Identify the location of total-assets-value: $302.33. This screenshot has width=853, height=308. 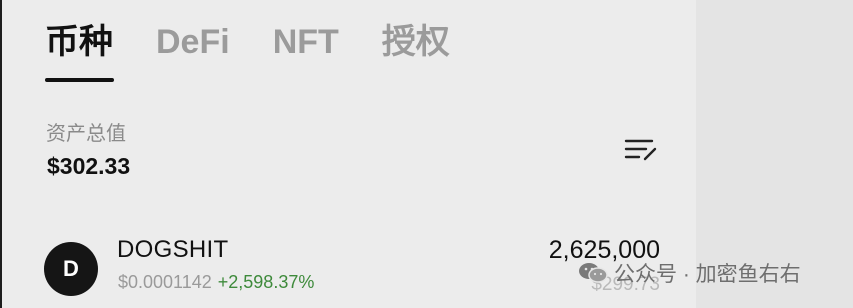
(89, 166).